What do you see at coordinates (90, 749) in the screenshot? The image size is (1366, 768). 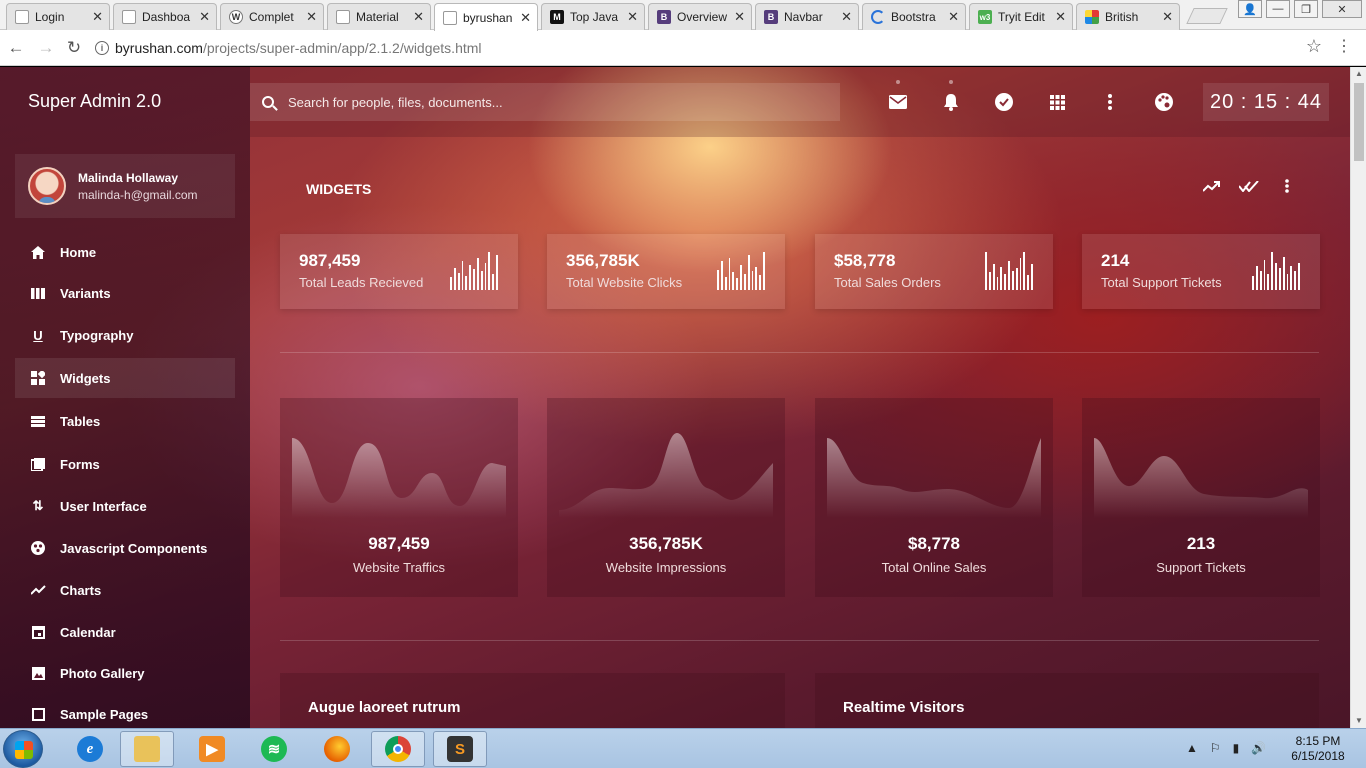 I see `internet-explorer-icon: e` at bounding box center [90, 749].